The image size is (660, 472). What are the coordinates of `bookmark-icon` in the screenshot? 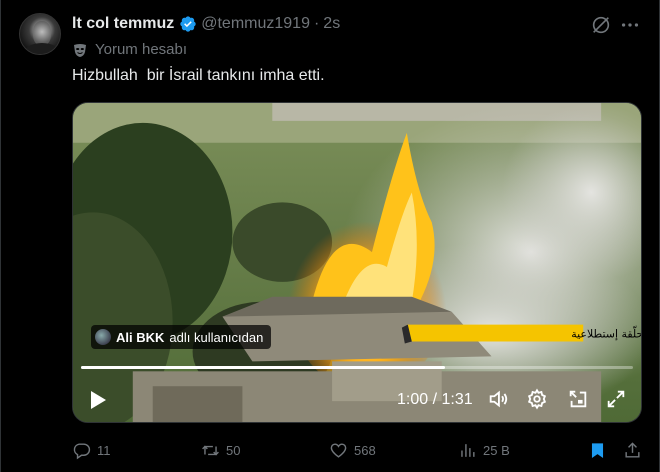 It's located at (597, 450).